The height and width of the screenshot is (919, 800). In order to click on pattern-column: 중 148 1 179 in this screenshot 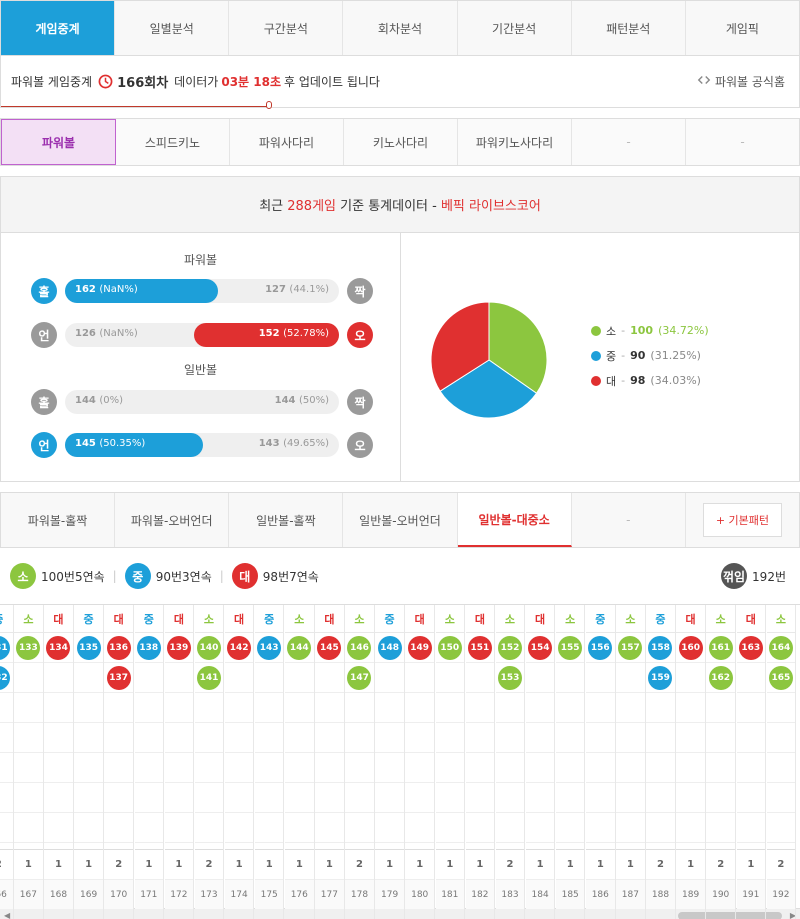, I will do `click(390, 762)`.